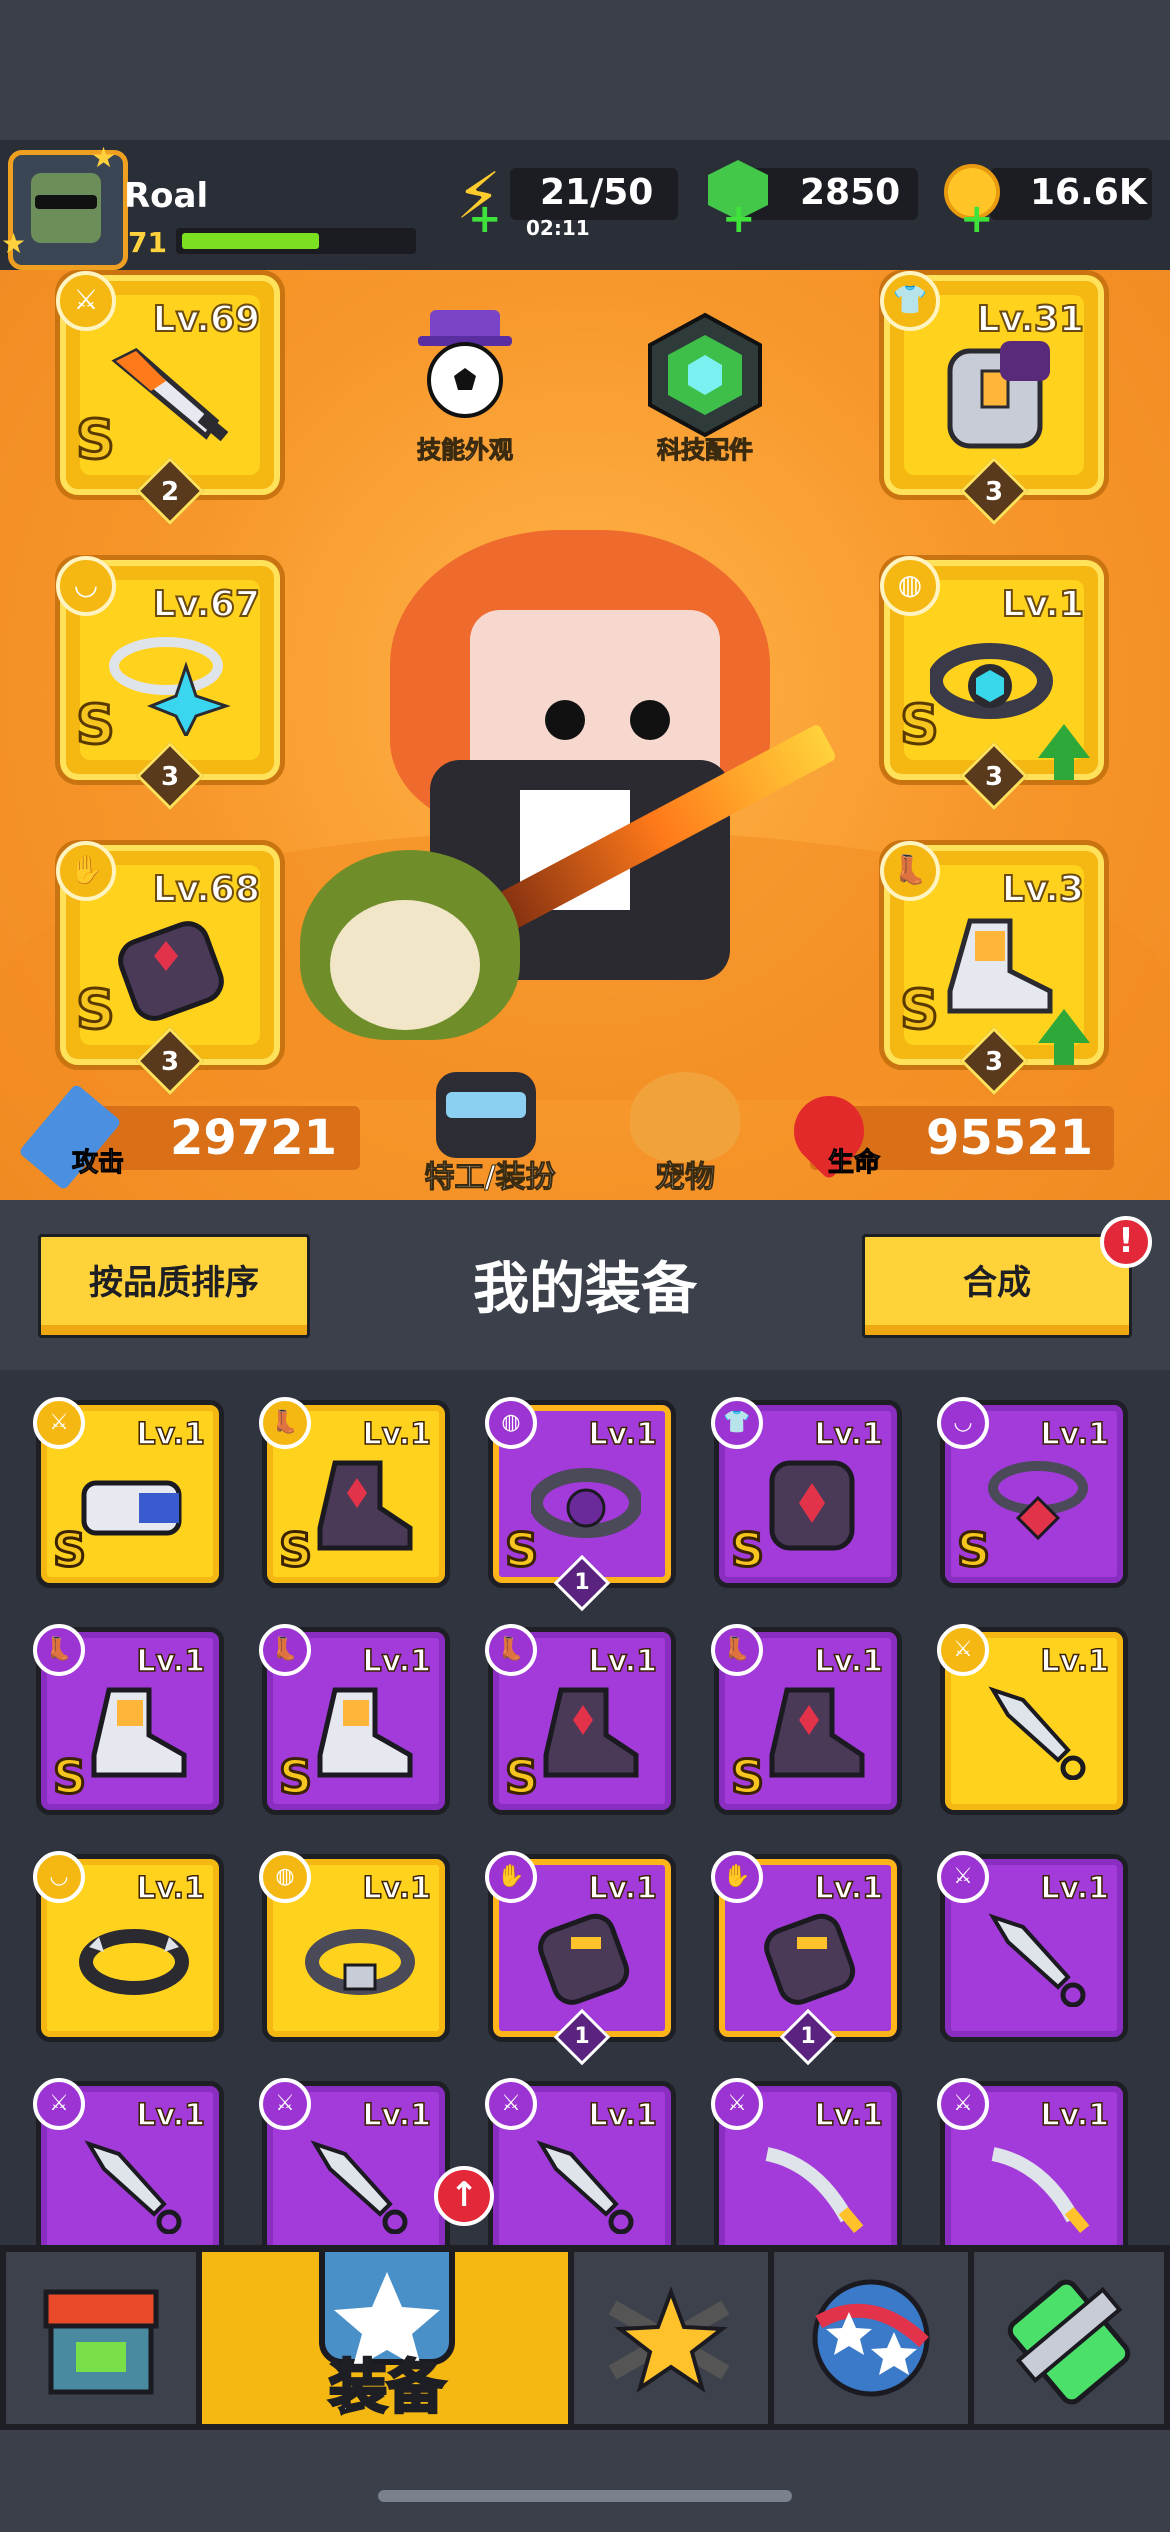  I want to click on player-avatar: ★ ★, so click(64, 205).